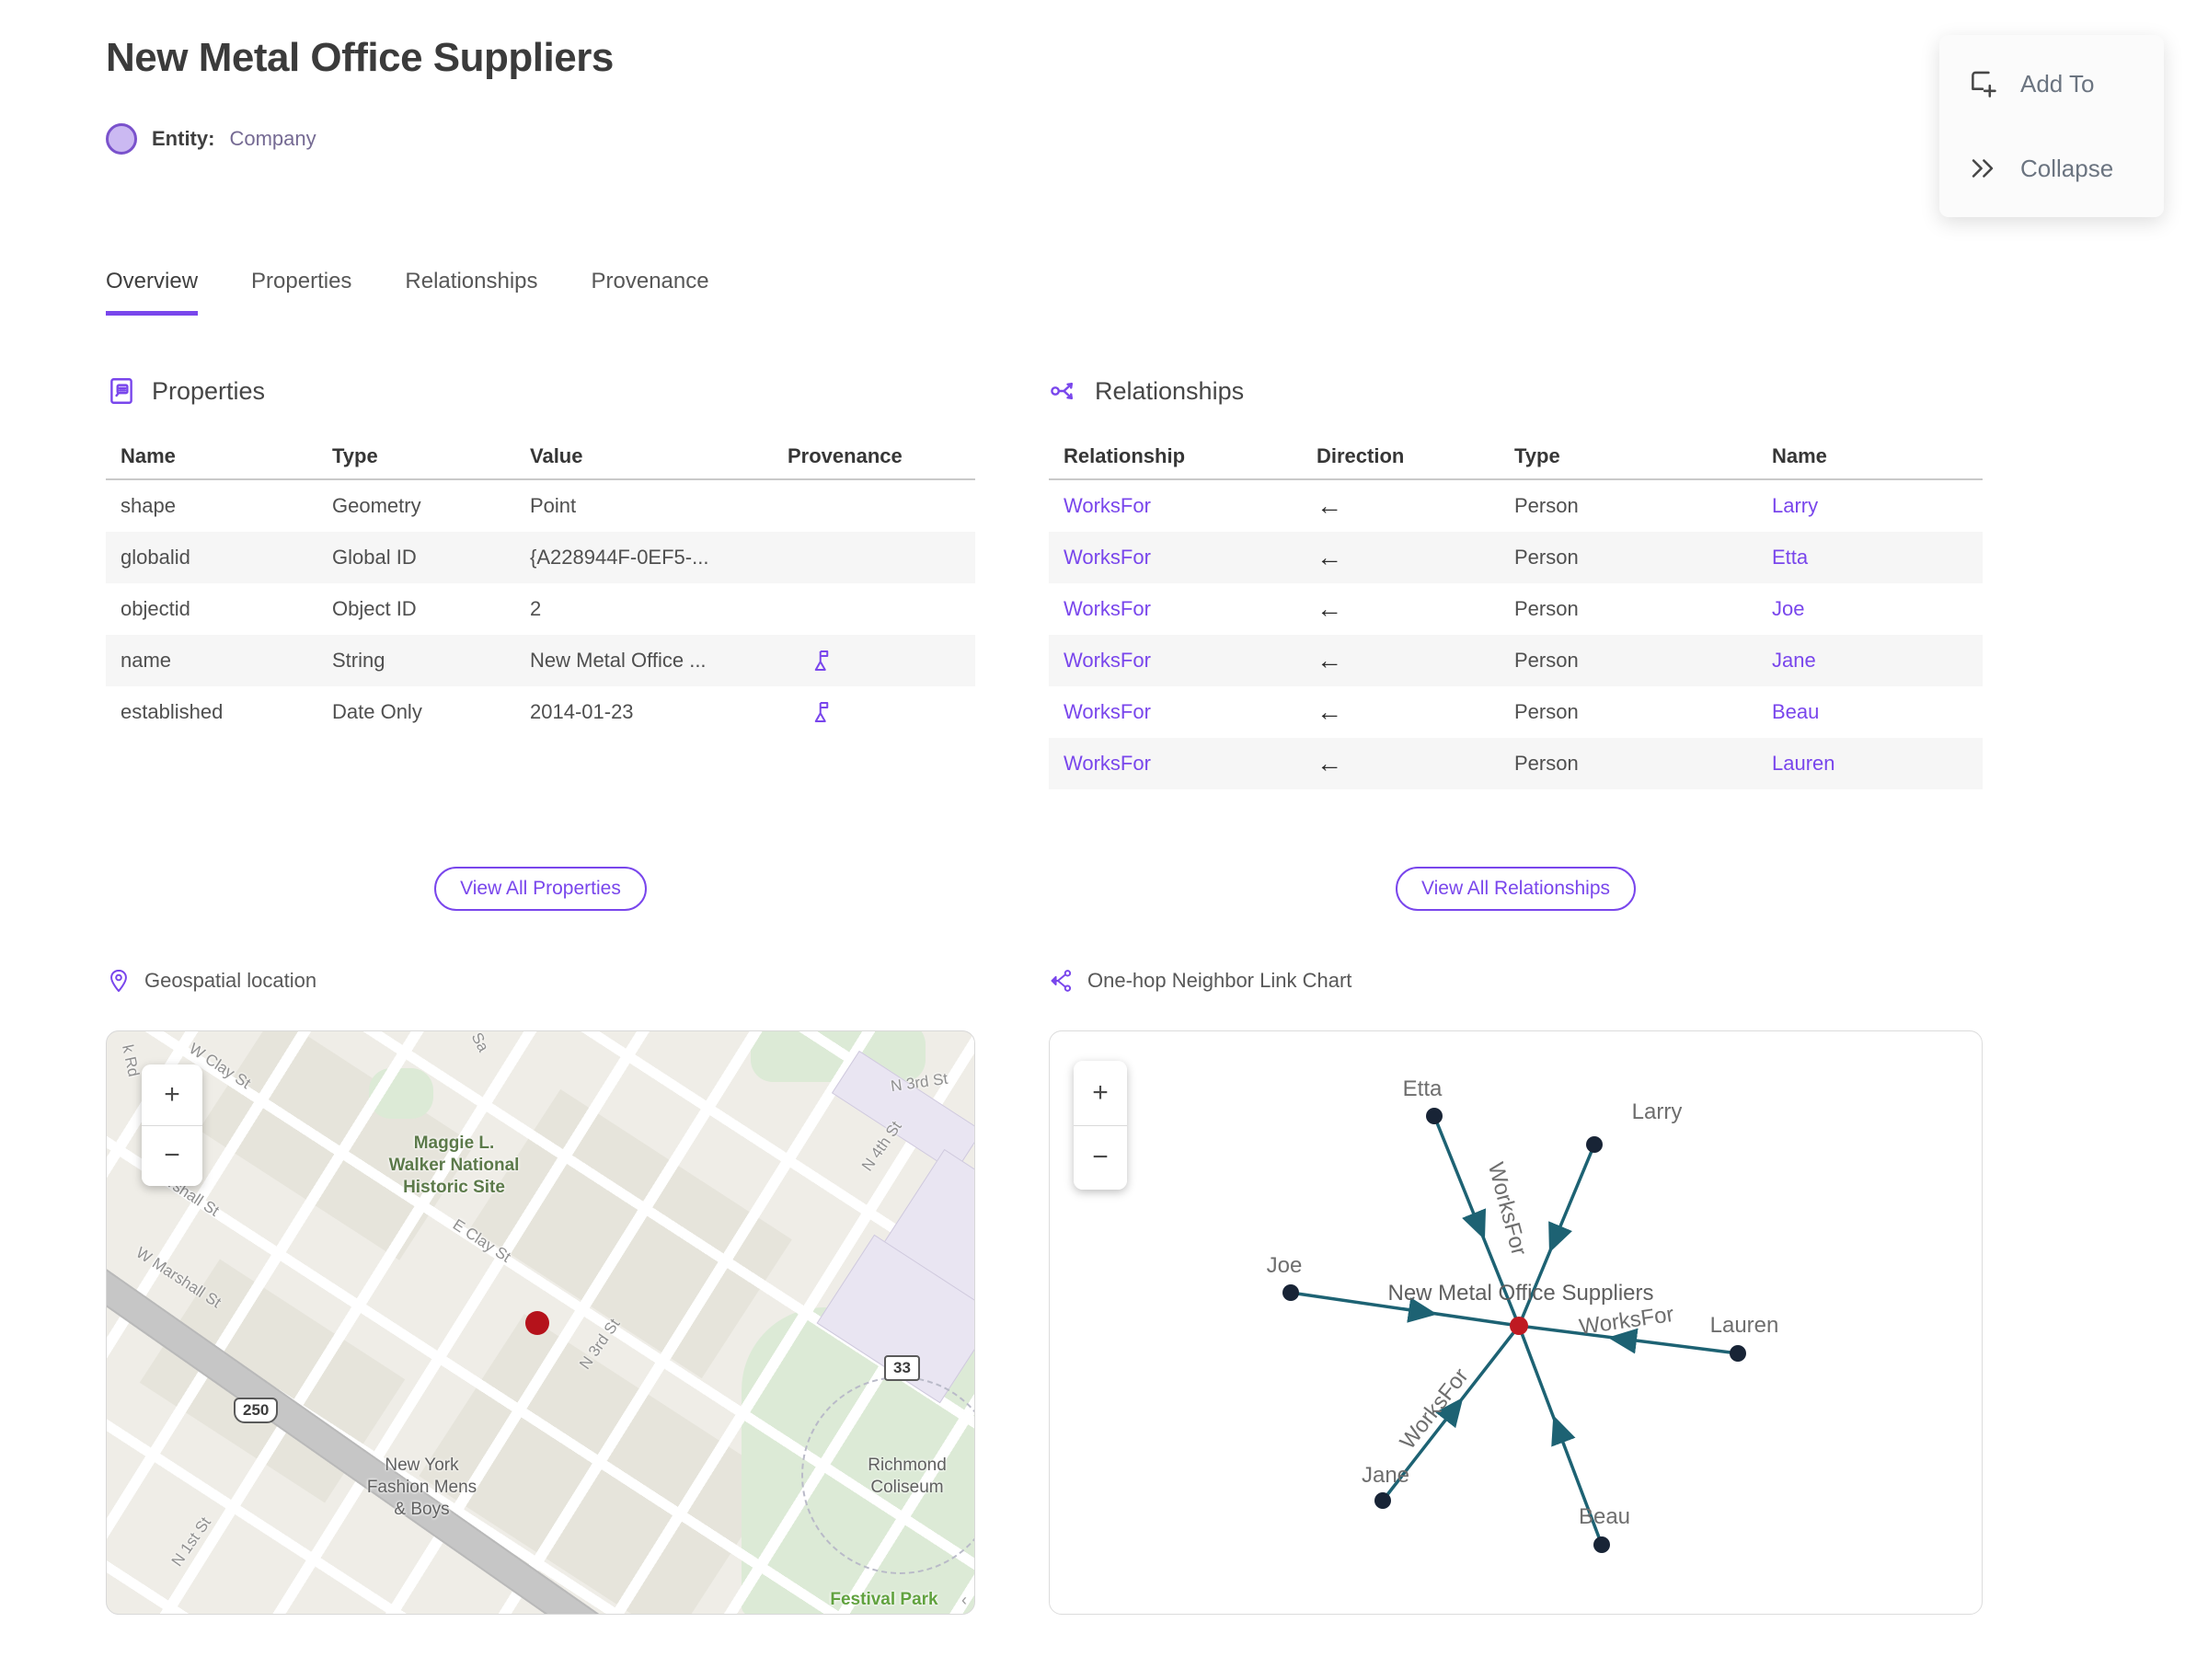 Image resolution: width=2208 pixels, height=1680 pixels. I want to click on table-row: WorksFor ← Person Jane, so click(1516, 660).